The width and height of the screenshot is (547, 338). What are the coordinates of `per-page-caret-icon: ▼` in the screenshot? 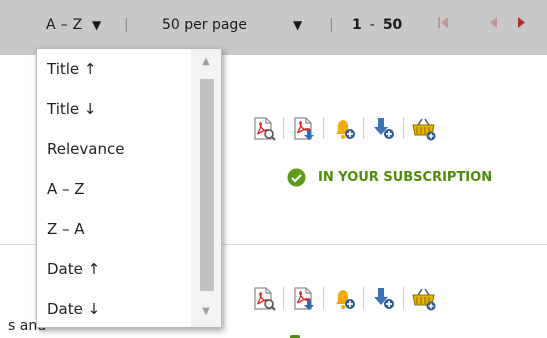 It's located at (297, 25).